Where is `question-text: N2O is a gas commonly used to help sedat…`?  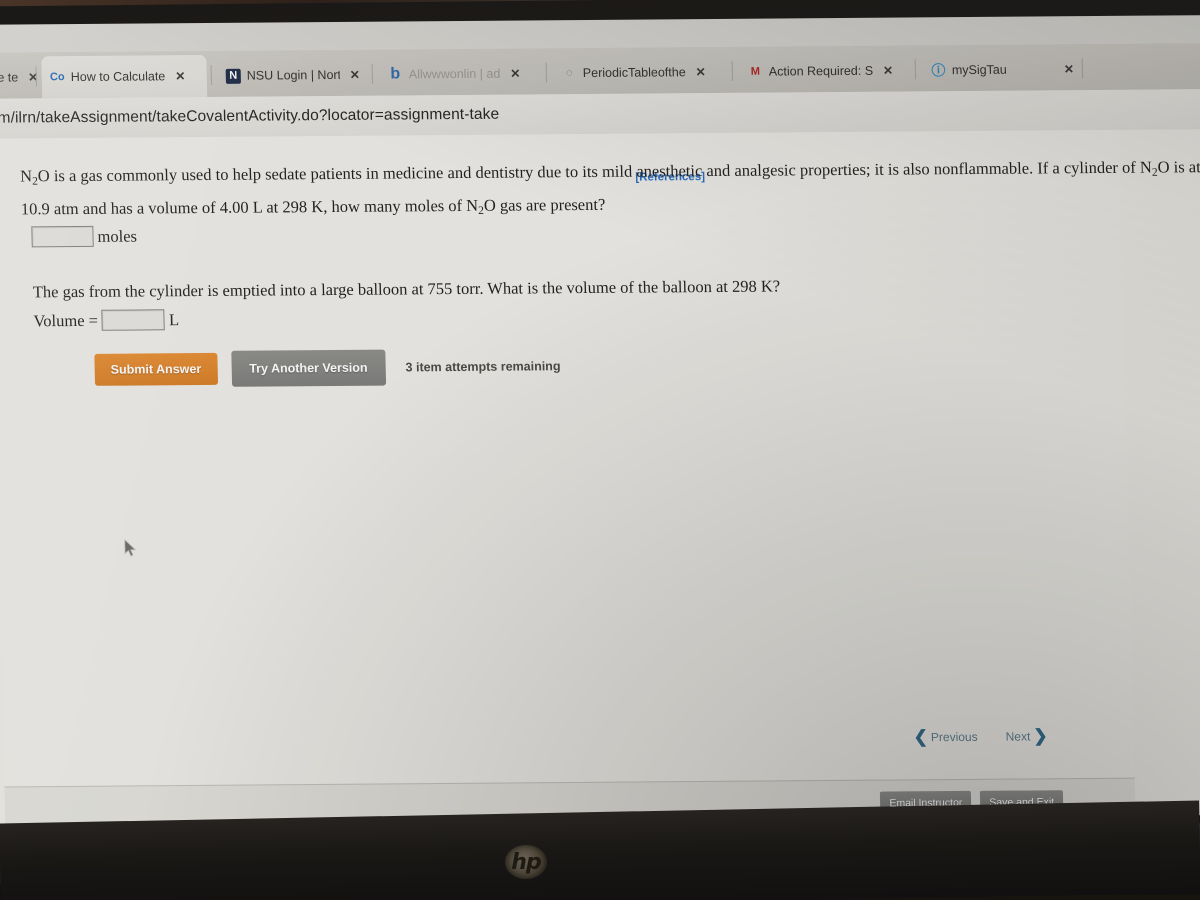
question-text: N2O is a gas commonly used to help sedat… is located at coordinates (610, 191).